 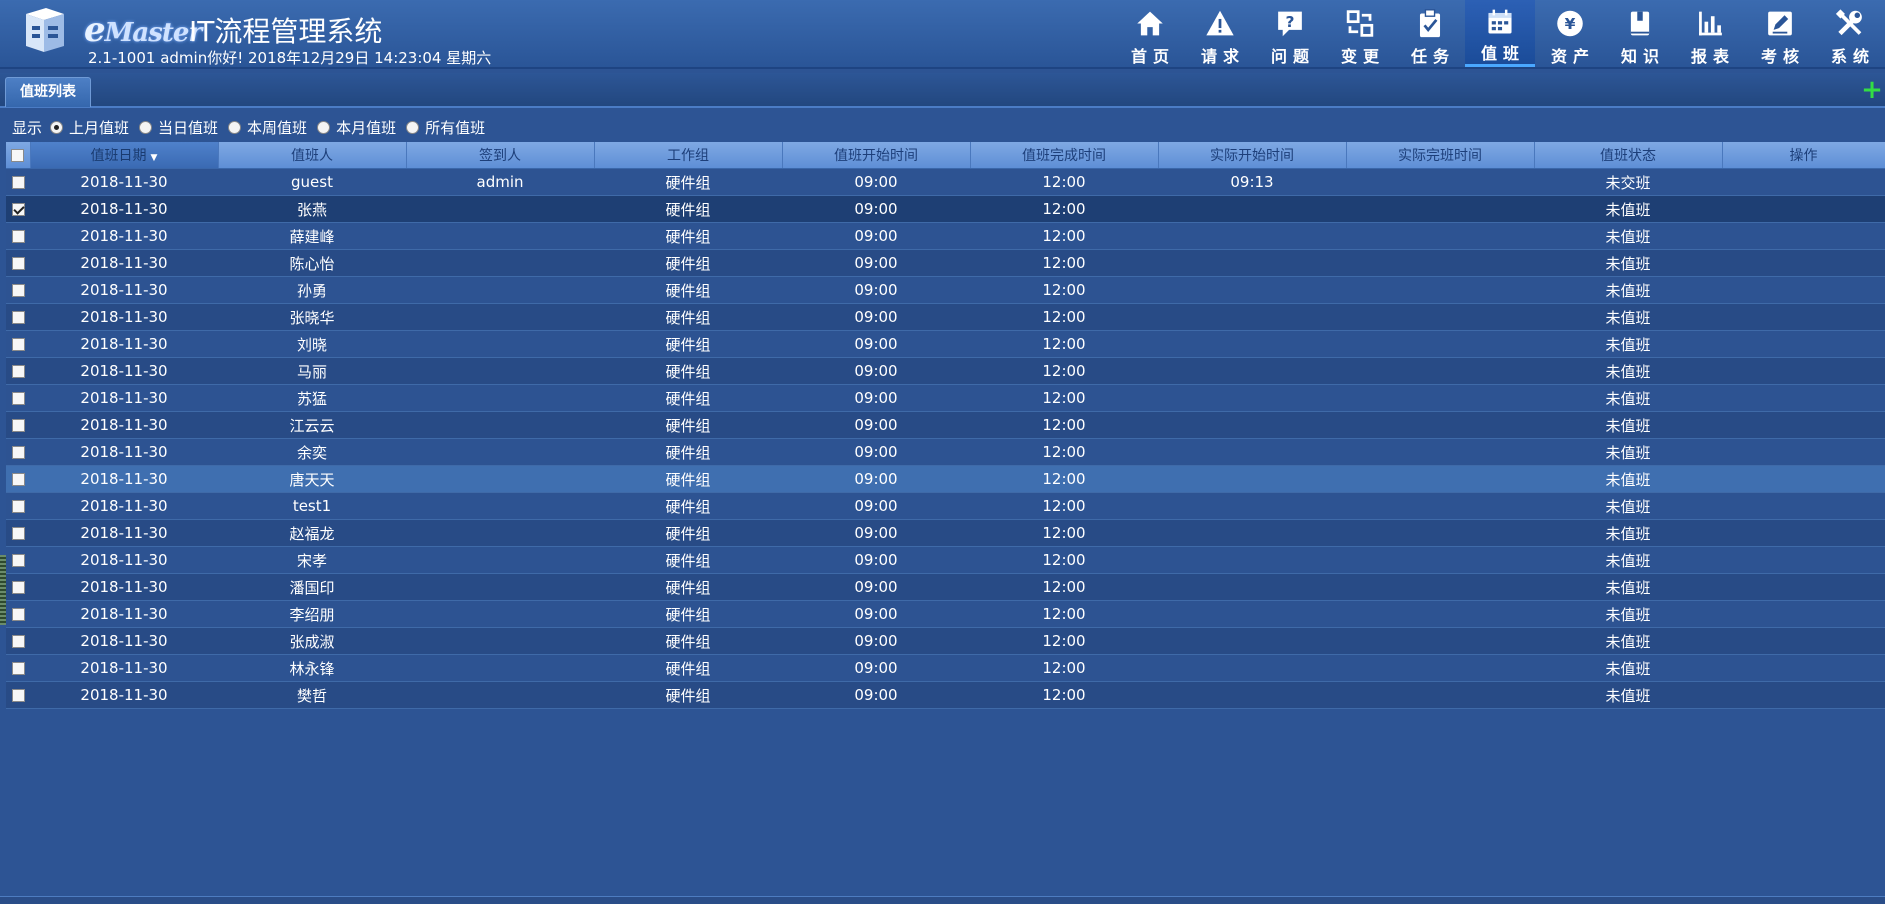 I want to click on col-end-time: 值班完成时间, so click(x=1064, y=155).